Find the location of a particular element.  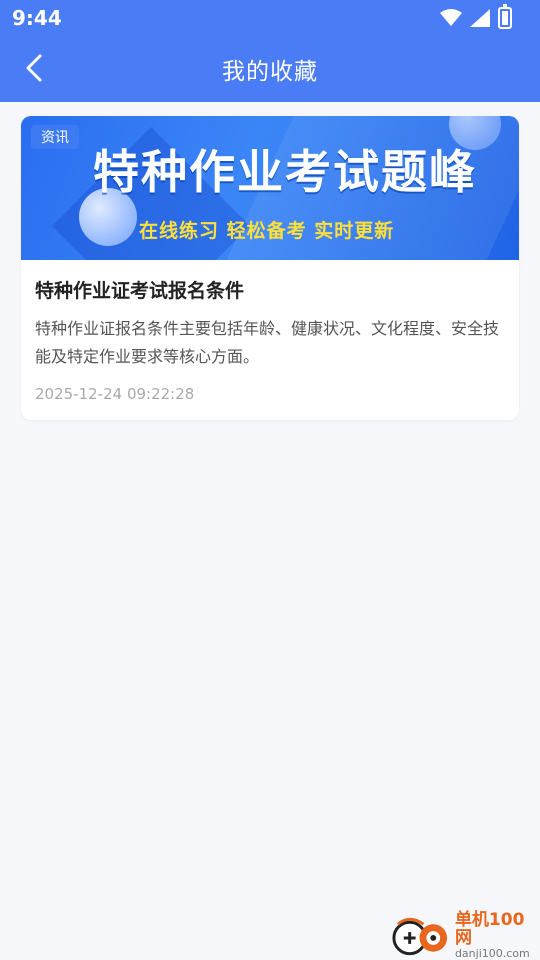

app-bar: 我的收藏 is located at coordinates (270, 69).